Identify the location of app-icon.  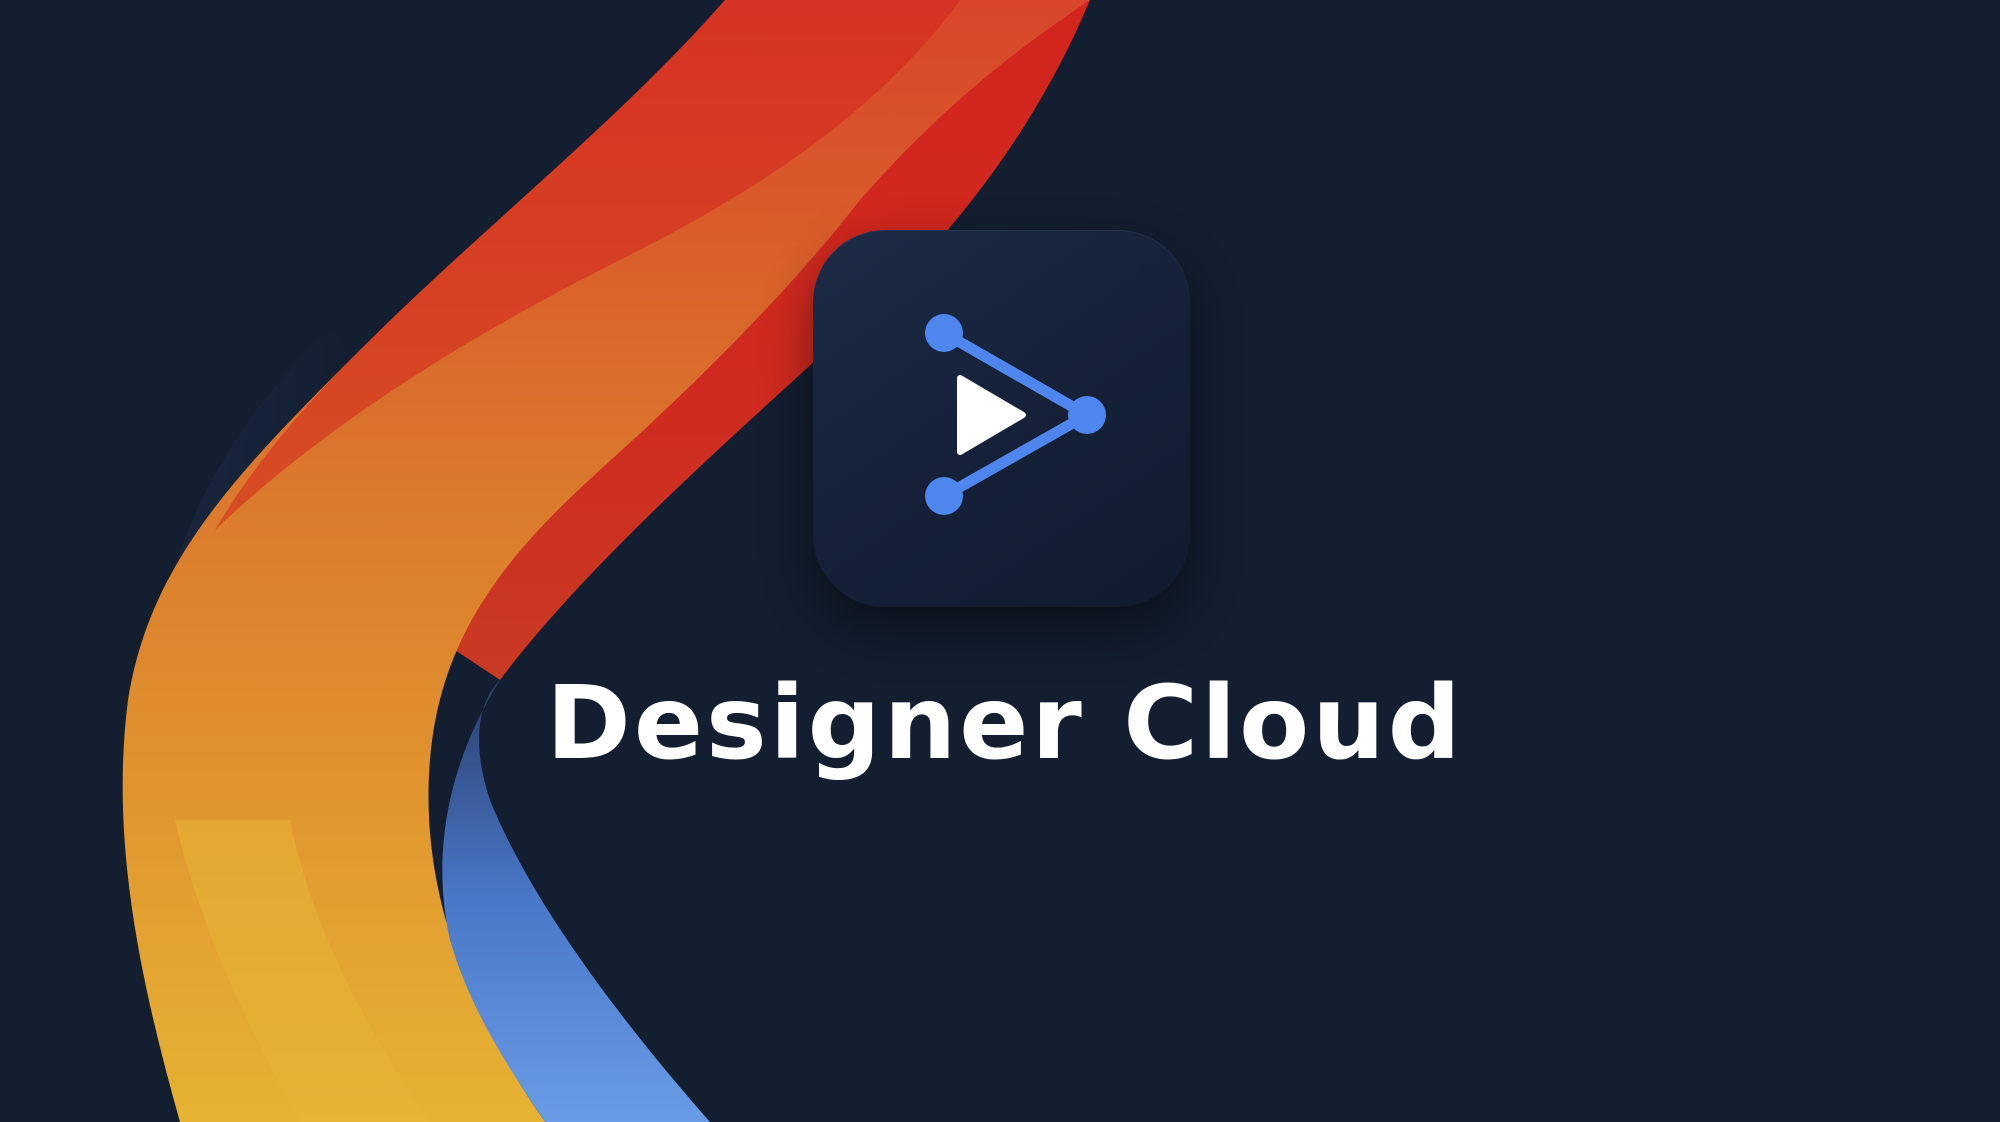
(1001, 418).